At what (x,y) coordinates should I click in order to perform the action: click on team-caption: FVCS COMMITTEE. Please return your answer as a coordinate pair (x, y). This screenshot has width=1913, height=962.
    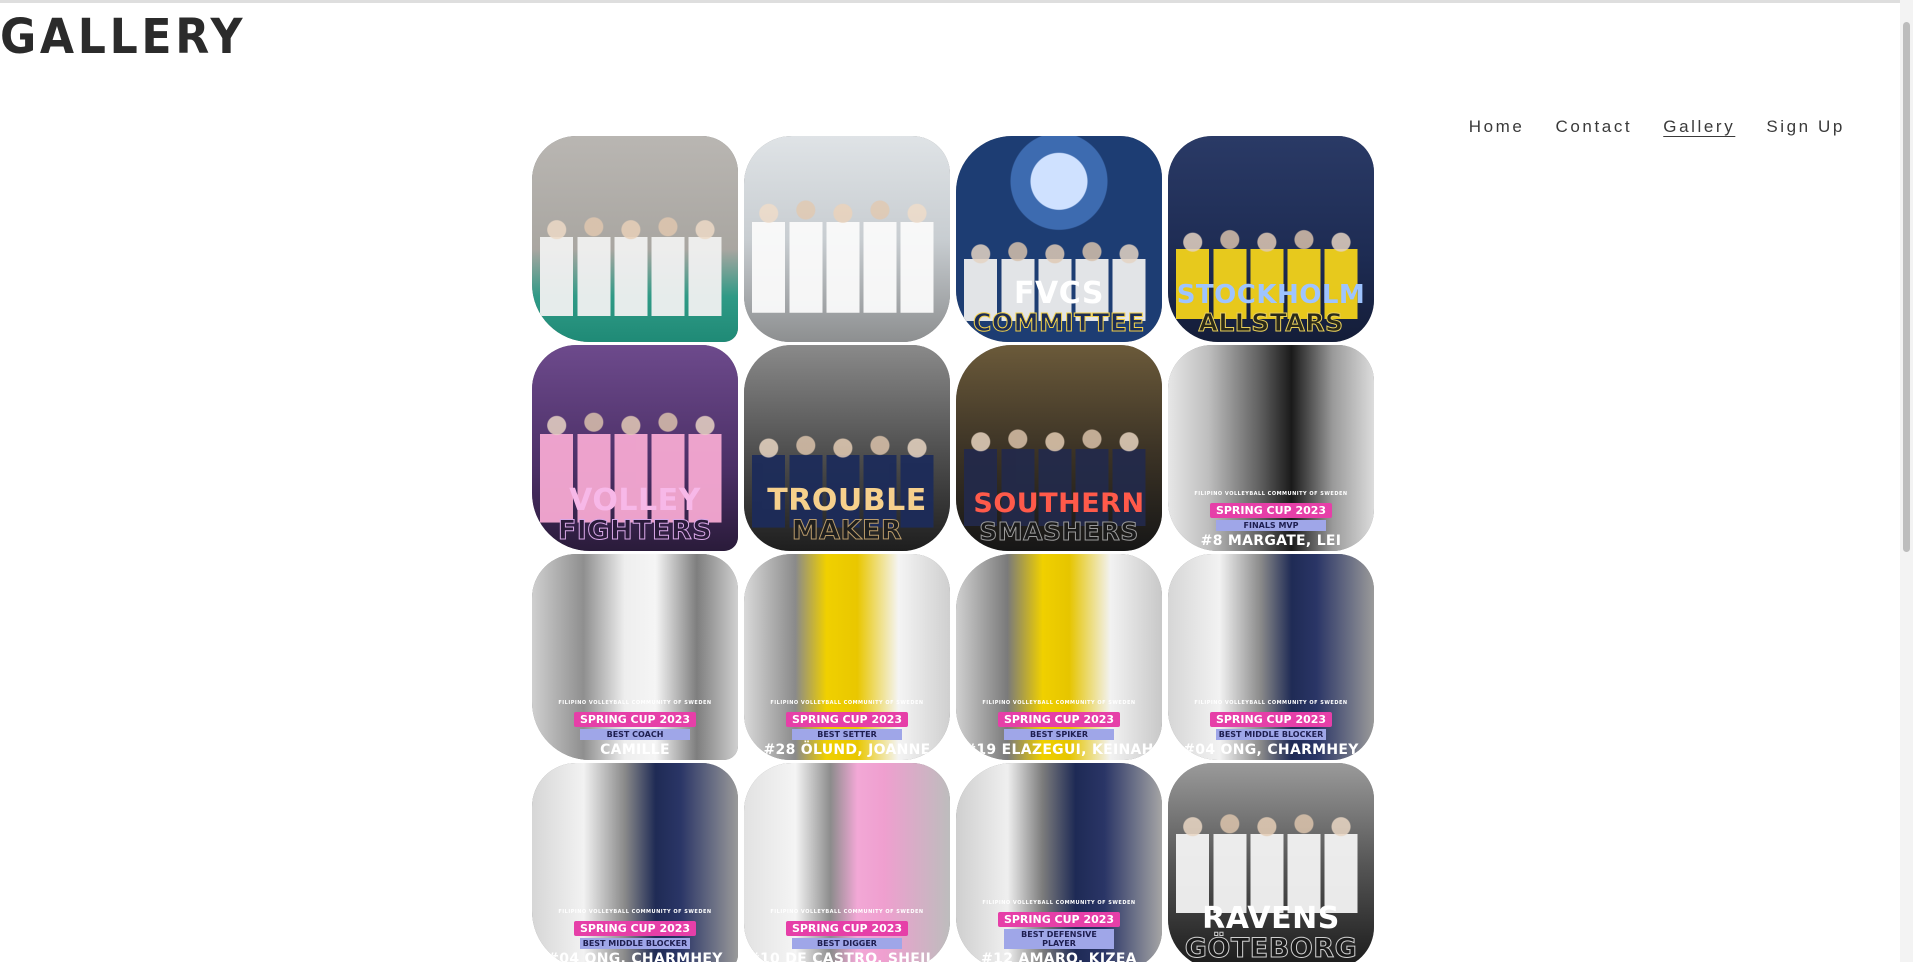
    Looking at the image, I should click on (1059, 306).